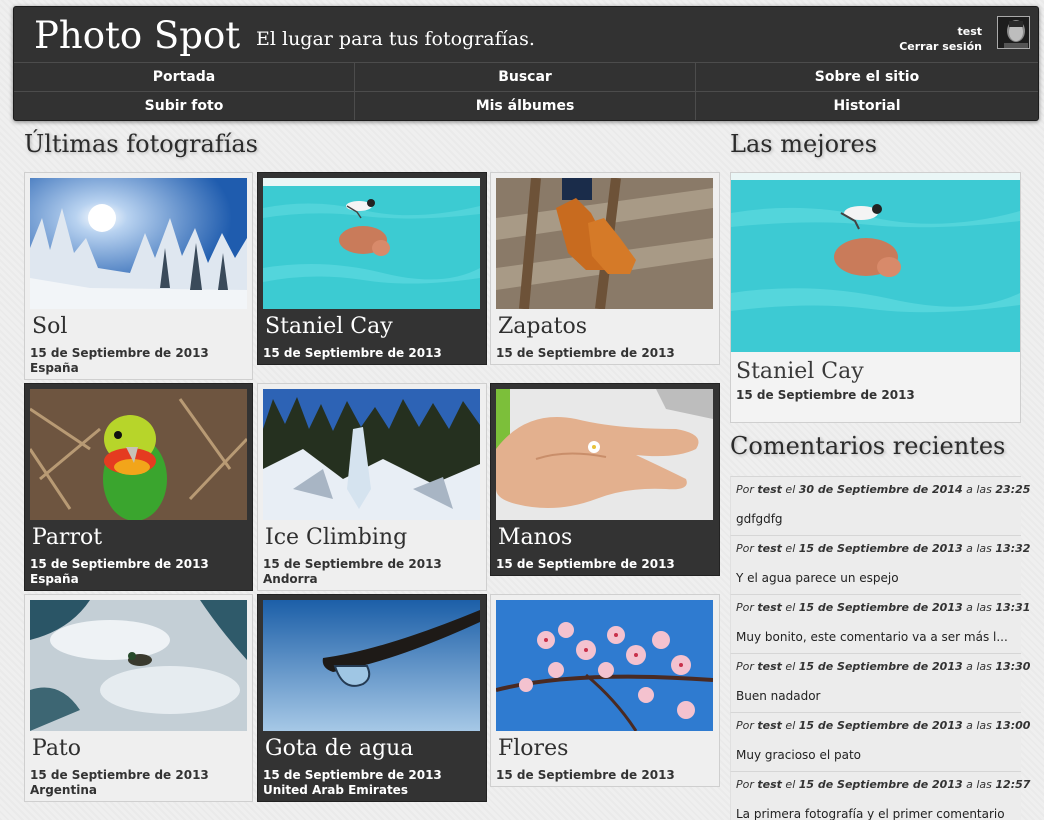 The height and width of the screenshot is (820, 1044). What do you see at coordinates (542, 326) in the screenshot?
I see `photo-title: Zapatos` at bounding box center [542, 326].